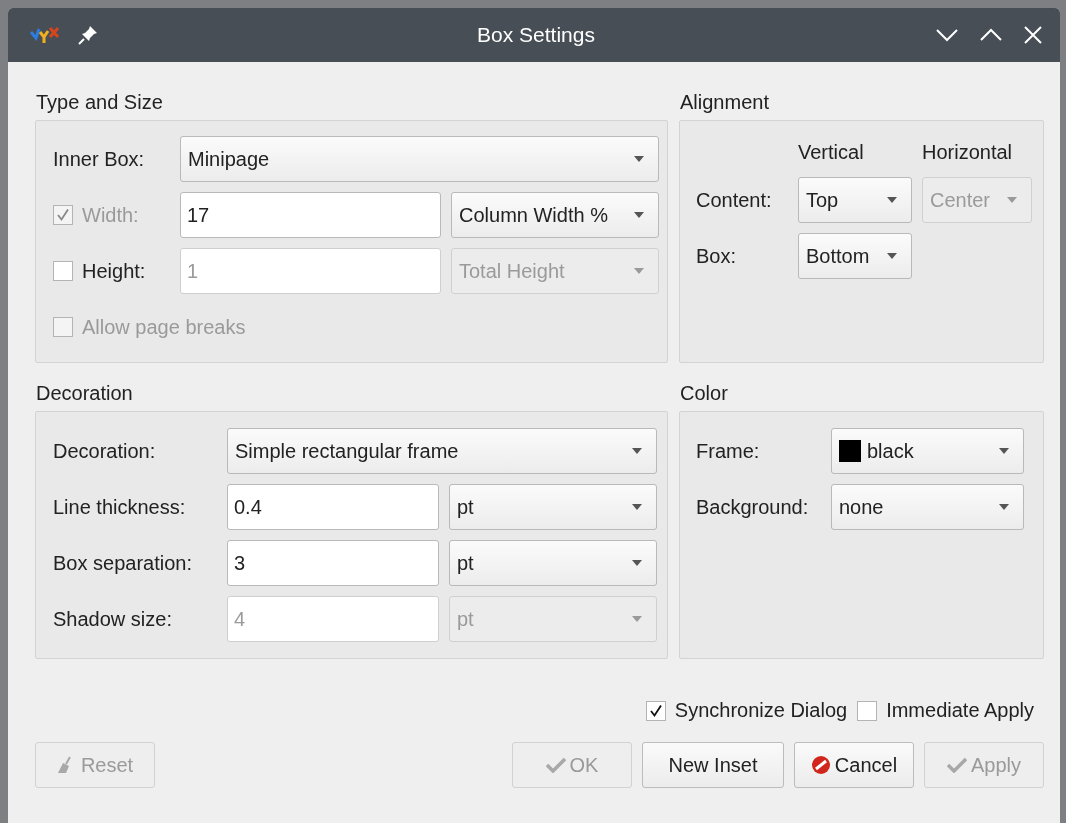 The width and height of the screenshot is (1066, 823). Describe the element at coordinates (753, 507) in the screenshot. I see `field-label: Background:` at that location.